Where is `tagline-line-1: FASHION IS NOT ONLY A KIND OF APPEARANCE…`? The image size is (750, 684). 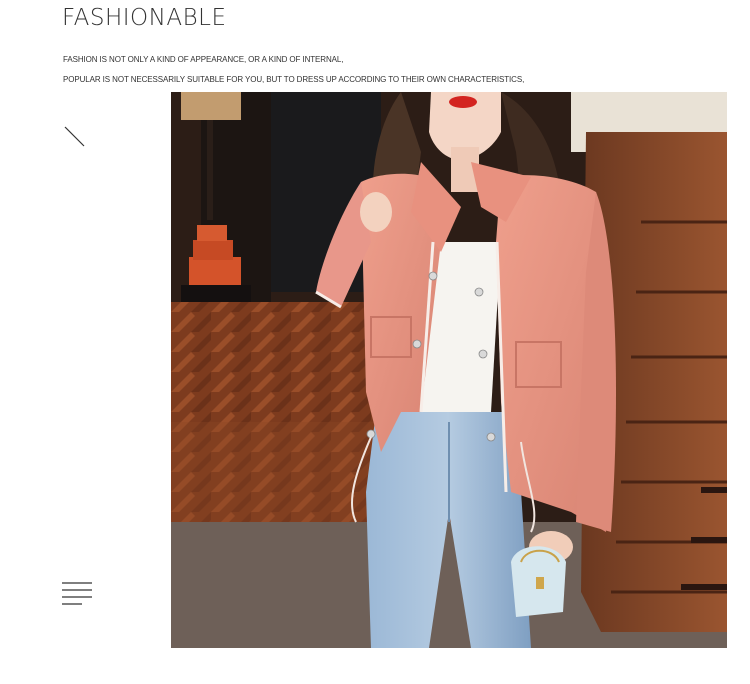 tagline-line-1: FASHION IS NOT ONLY A KIND OF APPEARANCE… is located at coordinates (203, 59).